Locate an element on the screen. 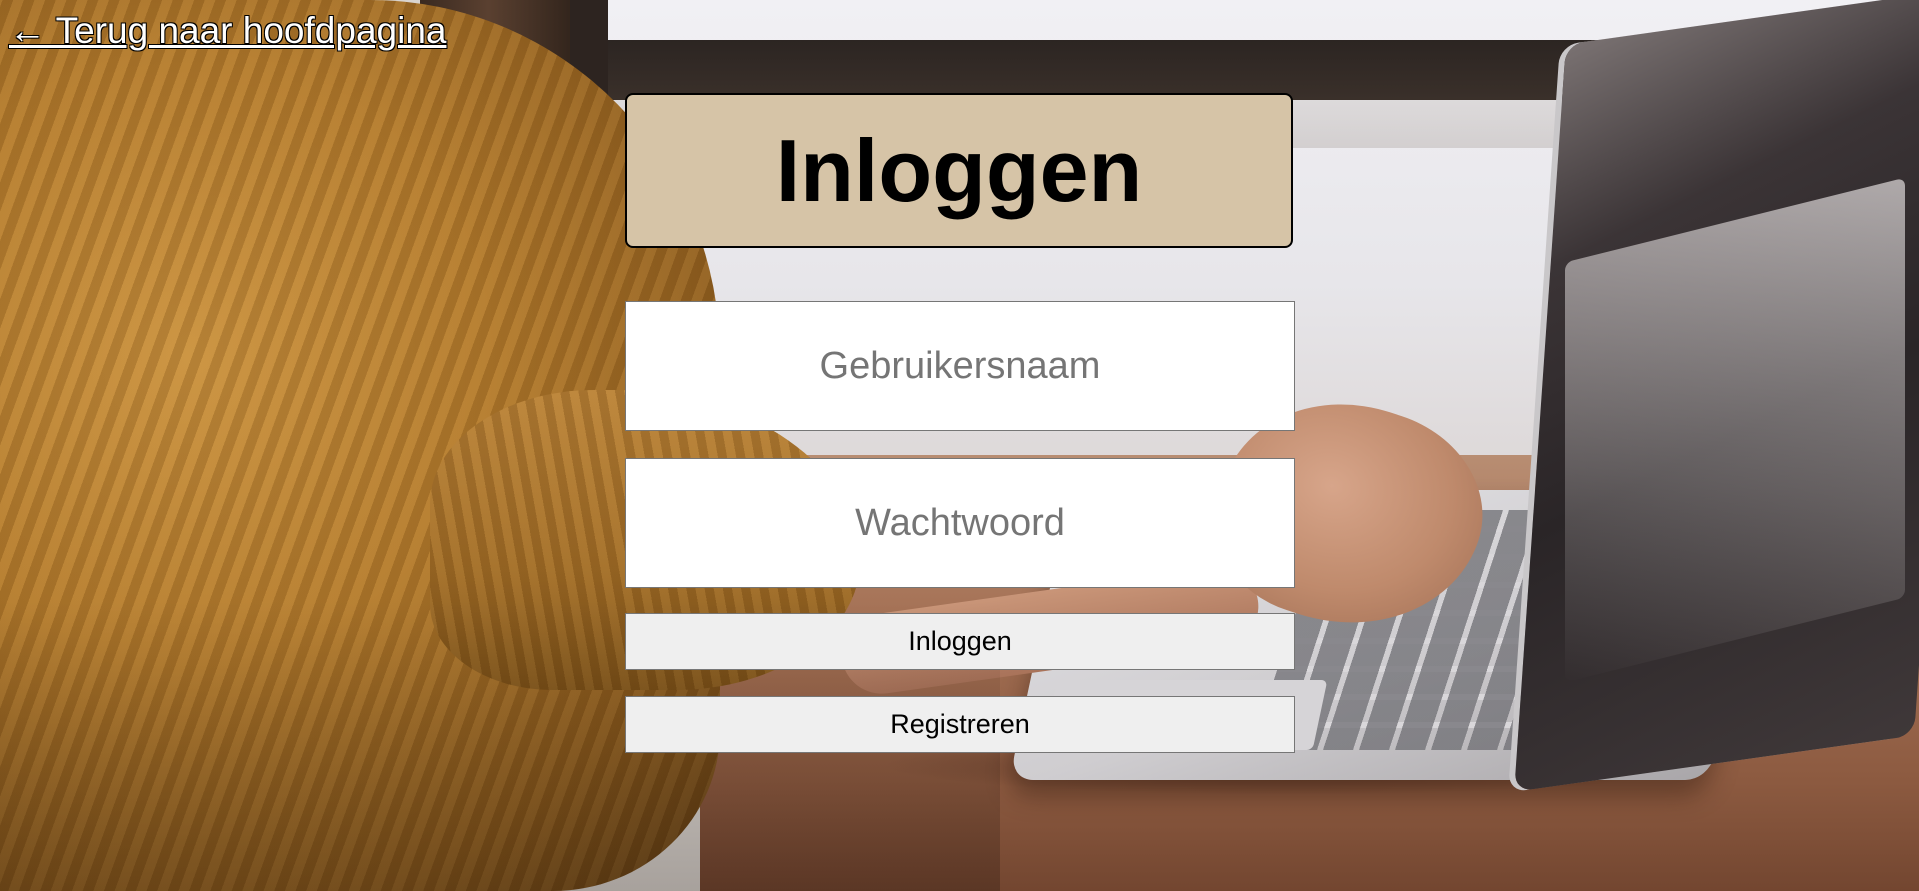  title-box: Inloggen is located at coordinates (959, 170).